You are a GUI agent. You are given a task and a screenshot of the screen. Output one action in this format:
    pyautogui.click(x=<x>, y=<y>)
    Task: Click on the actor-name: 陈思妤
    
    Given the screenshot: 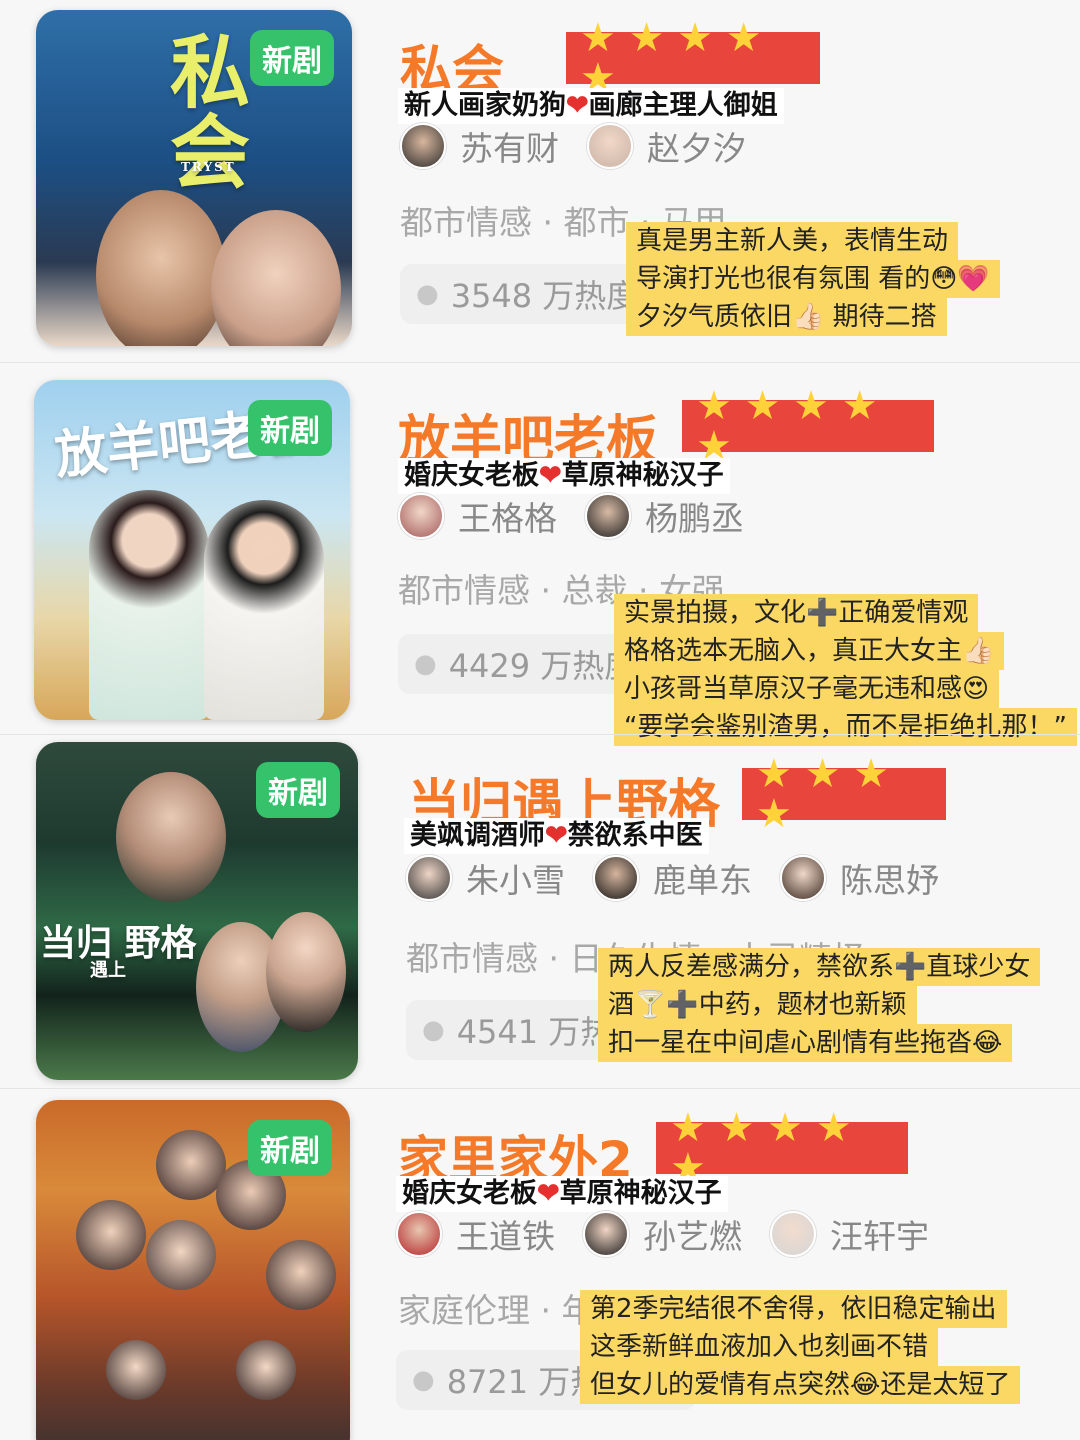 What is the action you would take?
    pyautogui.click(x=889, y=880)
    